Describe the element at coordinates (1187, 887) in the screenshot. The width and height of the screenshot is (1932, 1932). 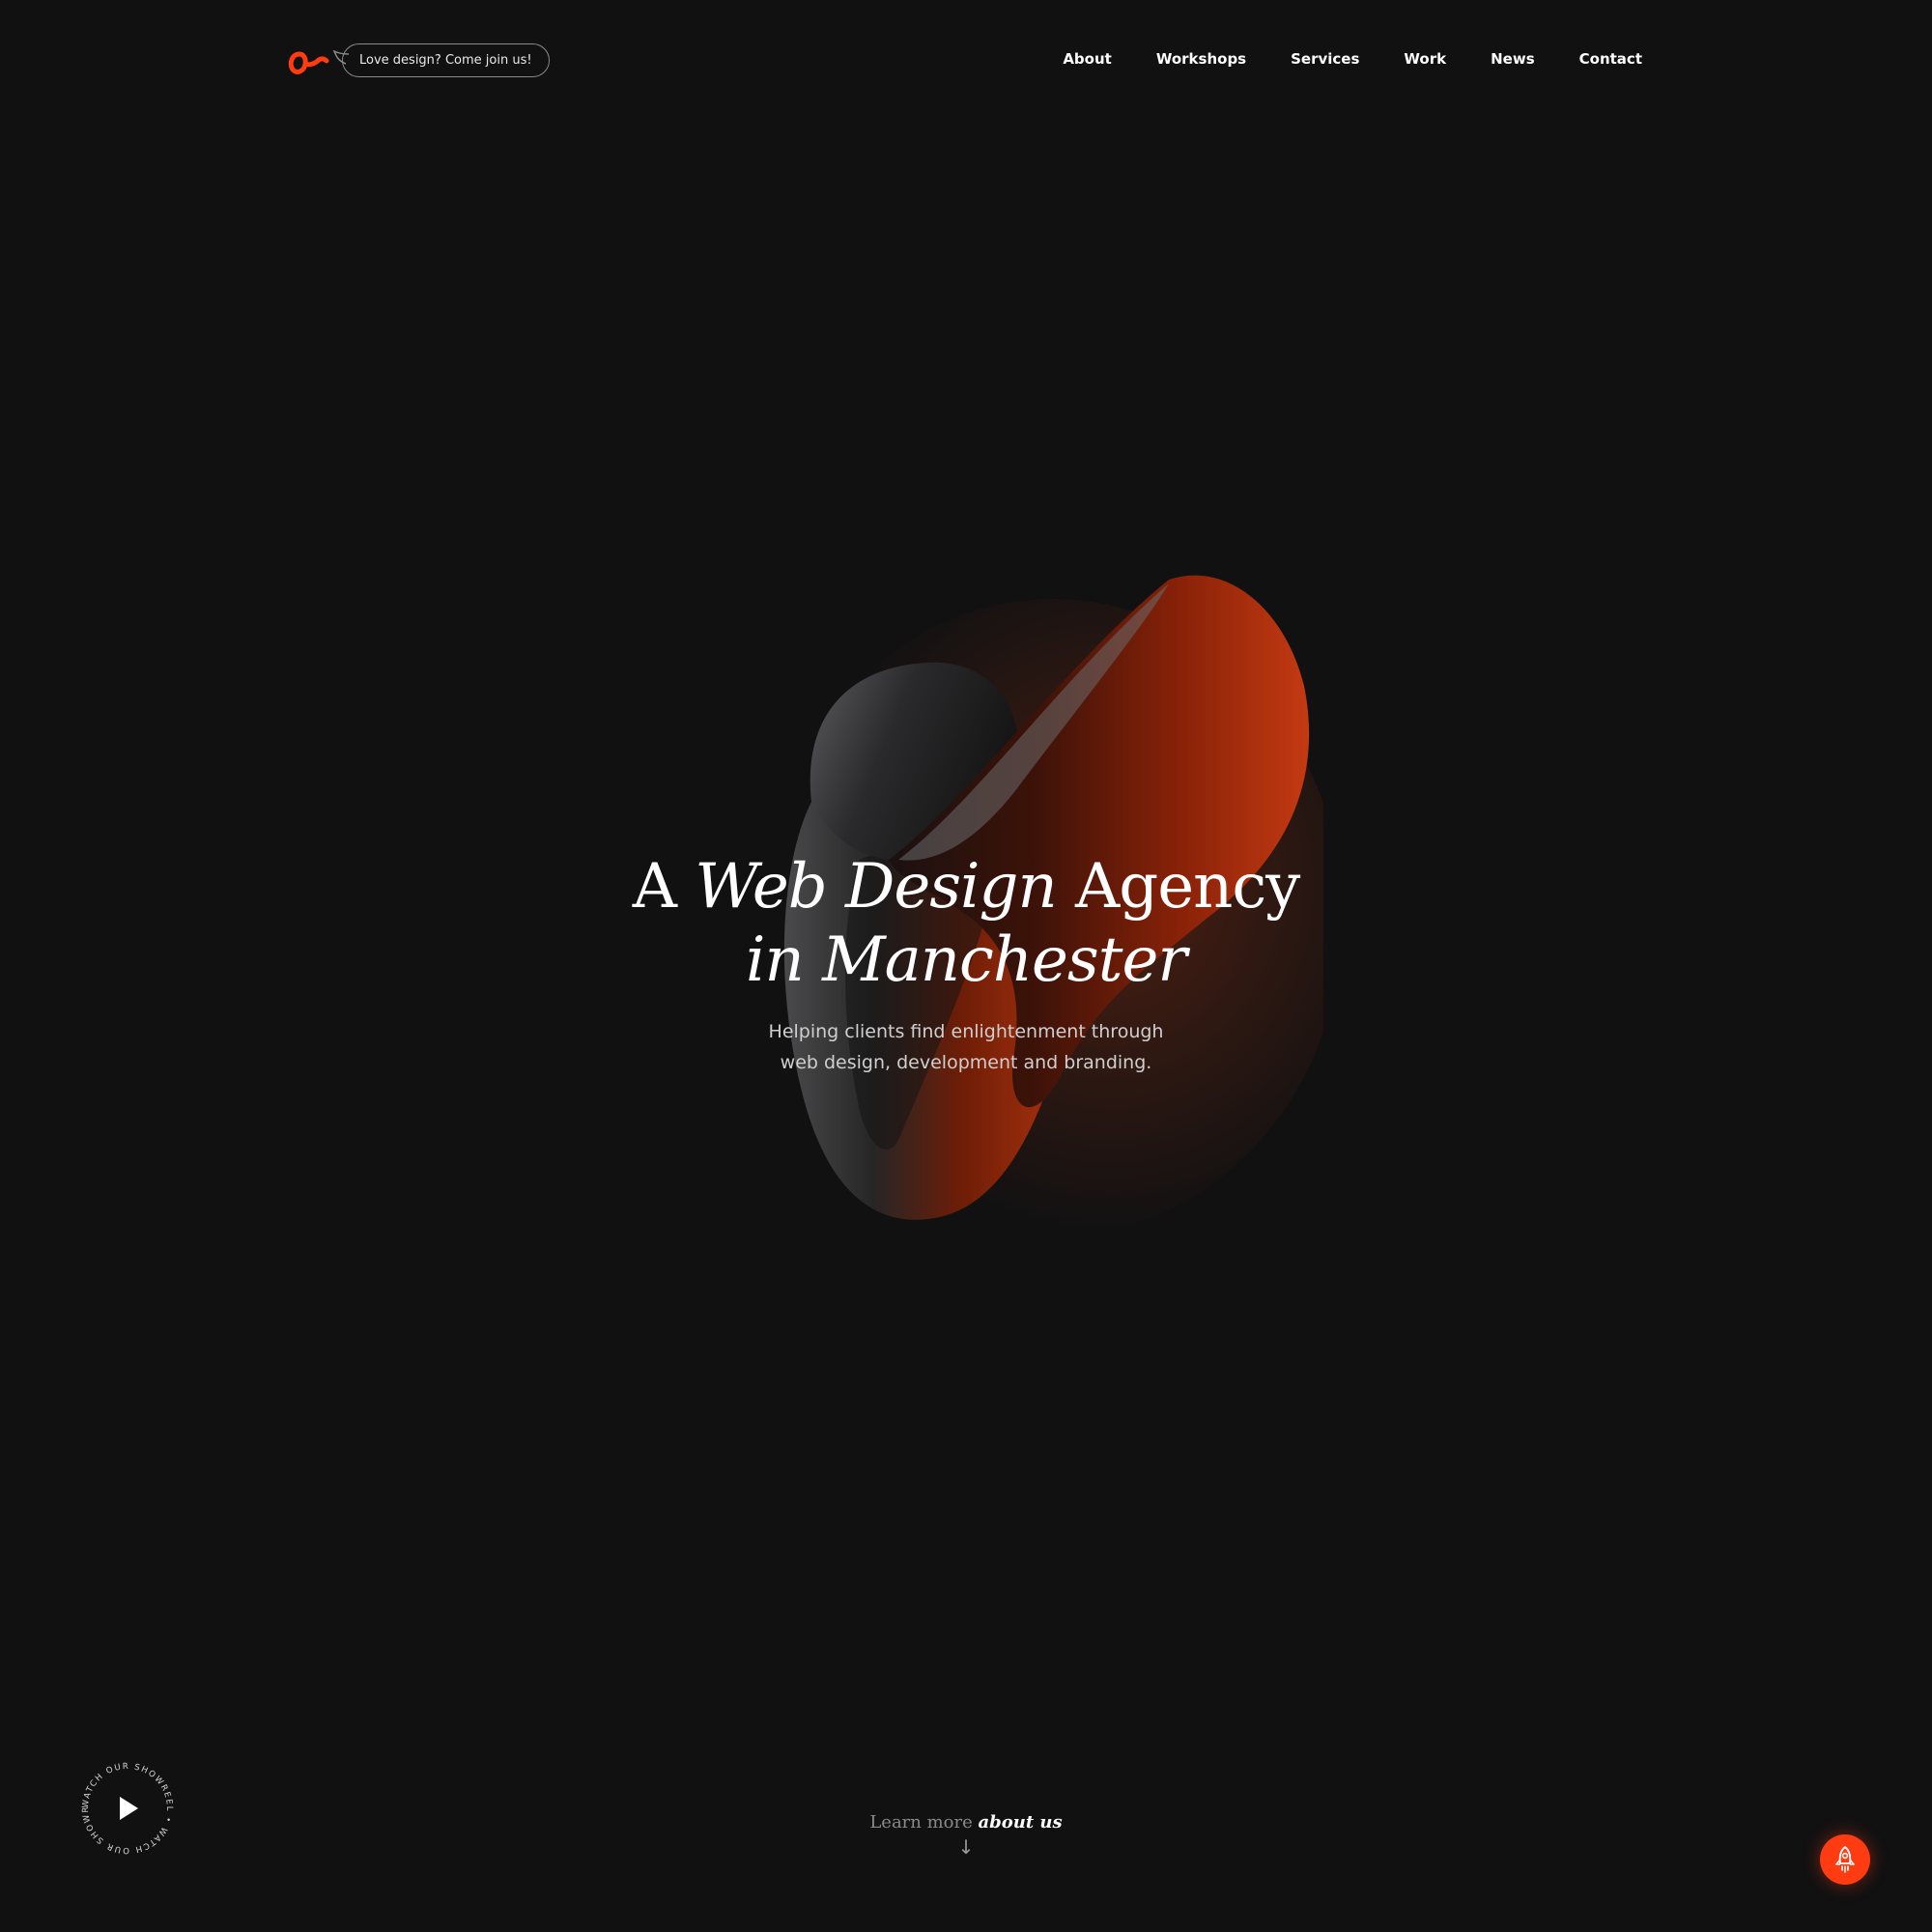
I see `headline-agency: Agency` at that location.